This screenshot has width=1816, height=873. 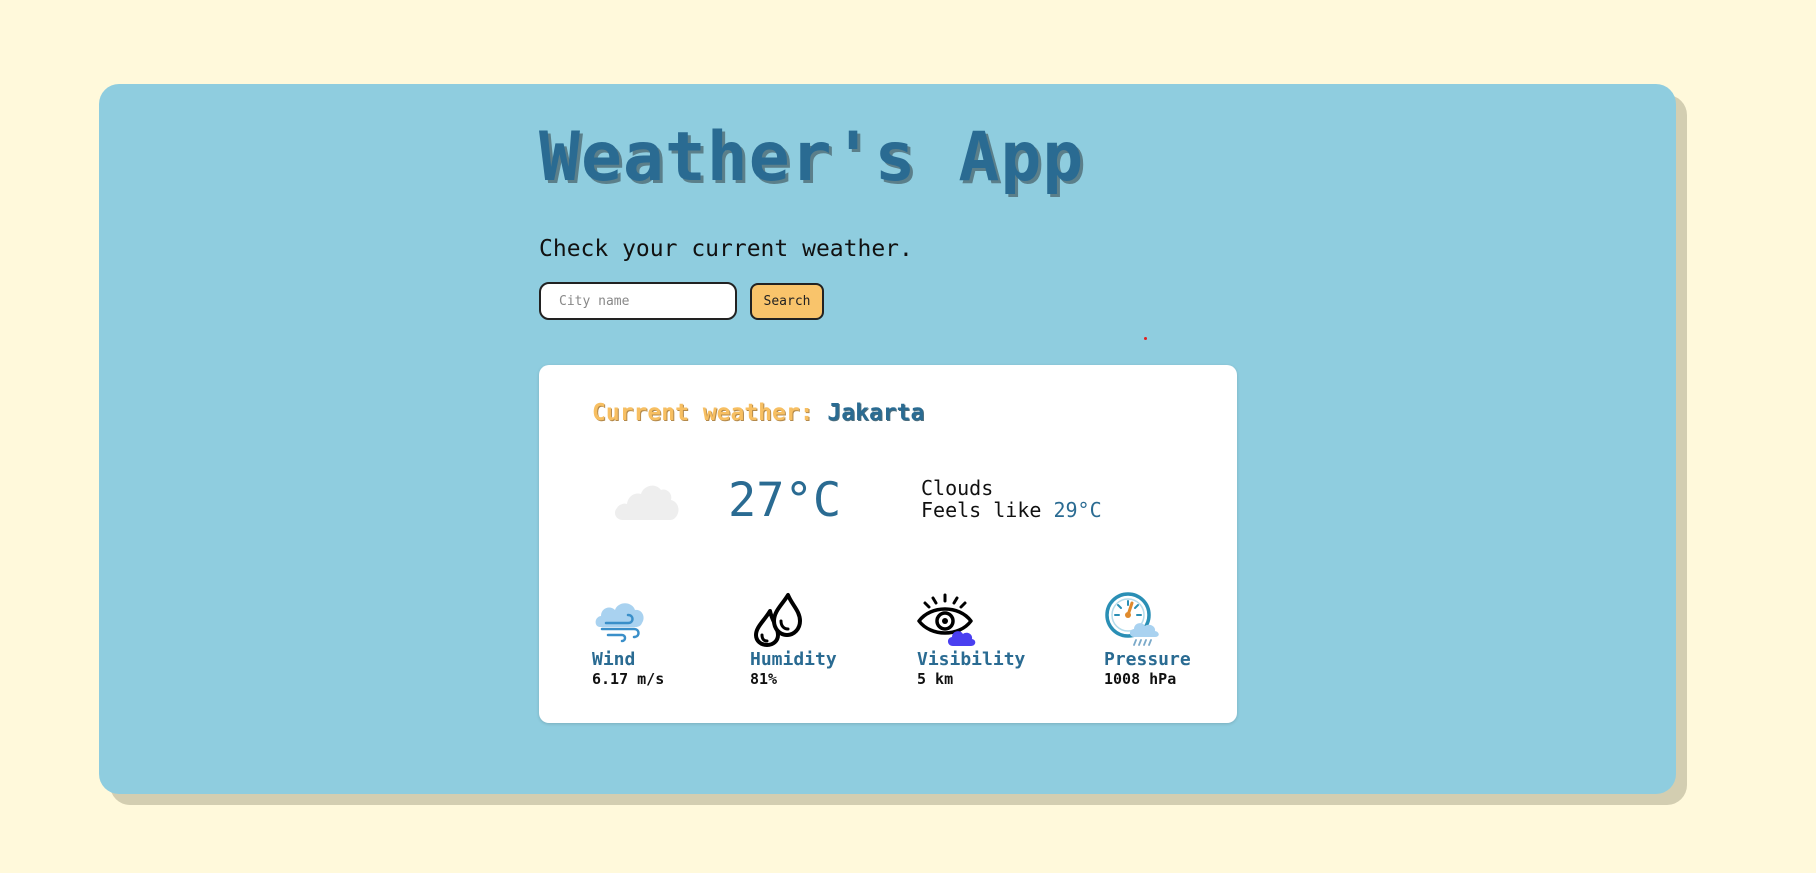 I want to click on stat-label: Wind, so click(x=614, y=659).